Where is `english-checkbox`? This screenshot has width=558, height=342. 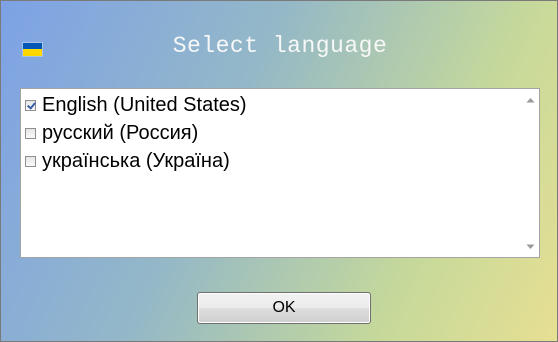
english-checkbox is located at coordinates (30, 105).